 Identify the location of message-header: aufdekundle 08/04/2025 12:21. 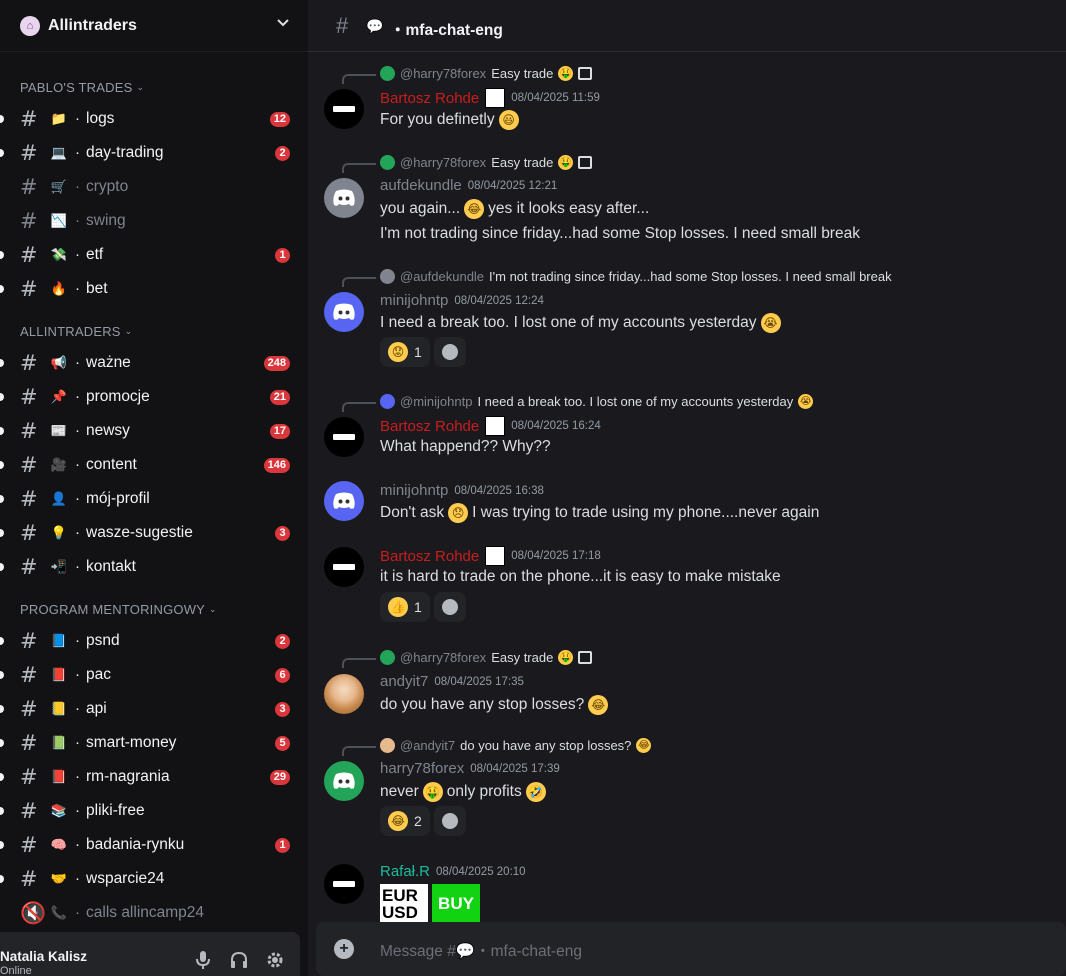
(468, 185).